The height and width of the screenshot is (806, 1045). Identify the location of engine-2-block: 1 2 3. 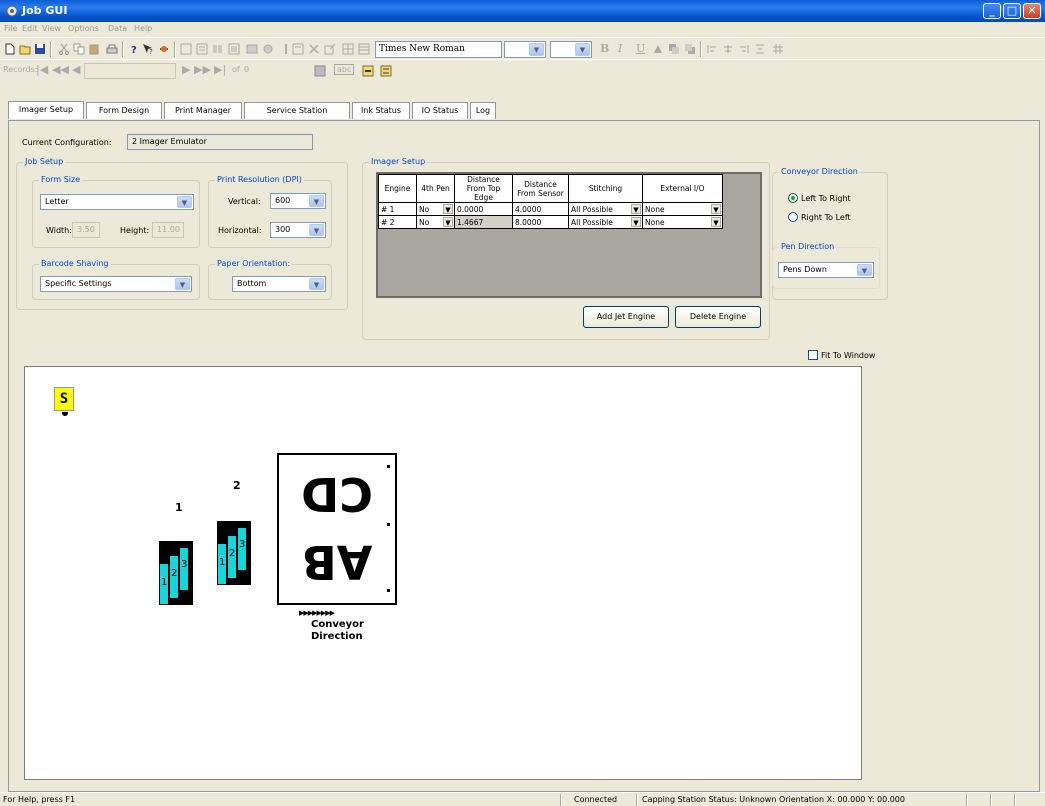
(234, 553).